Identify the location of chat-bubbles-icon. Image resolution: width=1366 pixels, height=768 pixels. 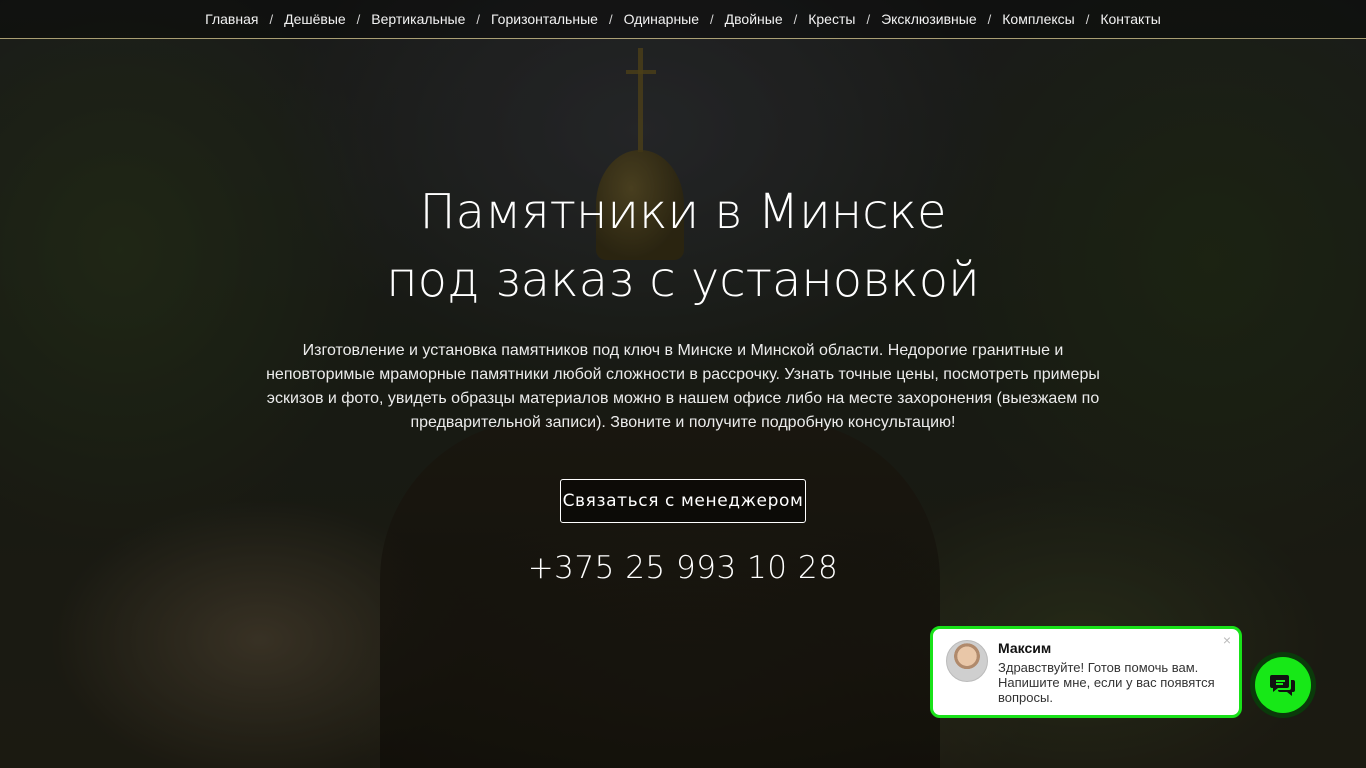
(1282, 685).